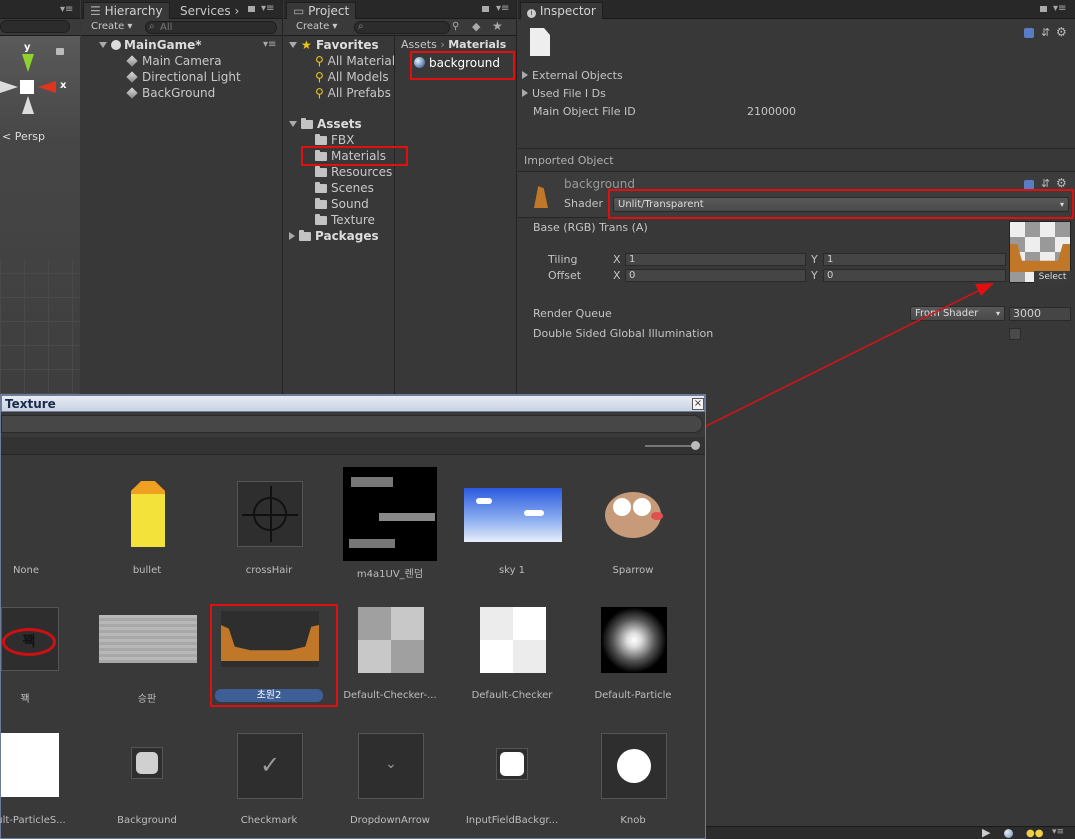 The width and height of the screenshot is (1075, 839). Describe the element at coordinates (269, 820) in the screenshot. I see `thumb-caption: Checkmark` at that location.